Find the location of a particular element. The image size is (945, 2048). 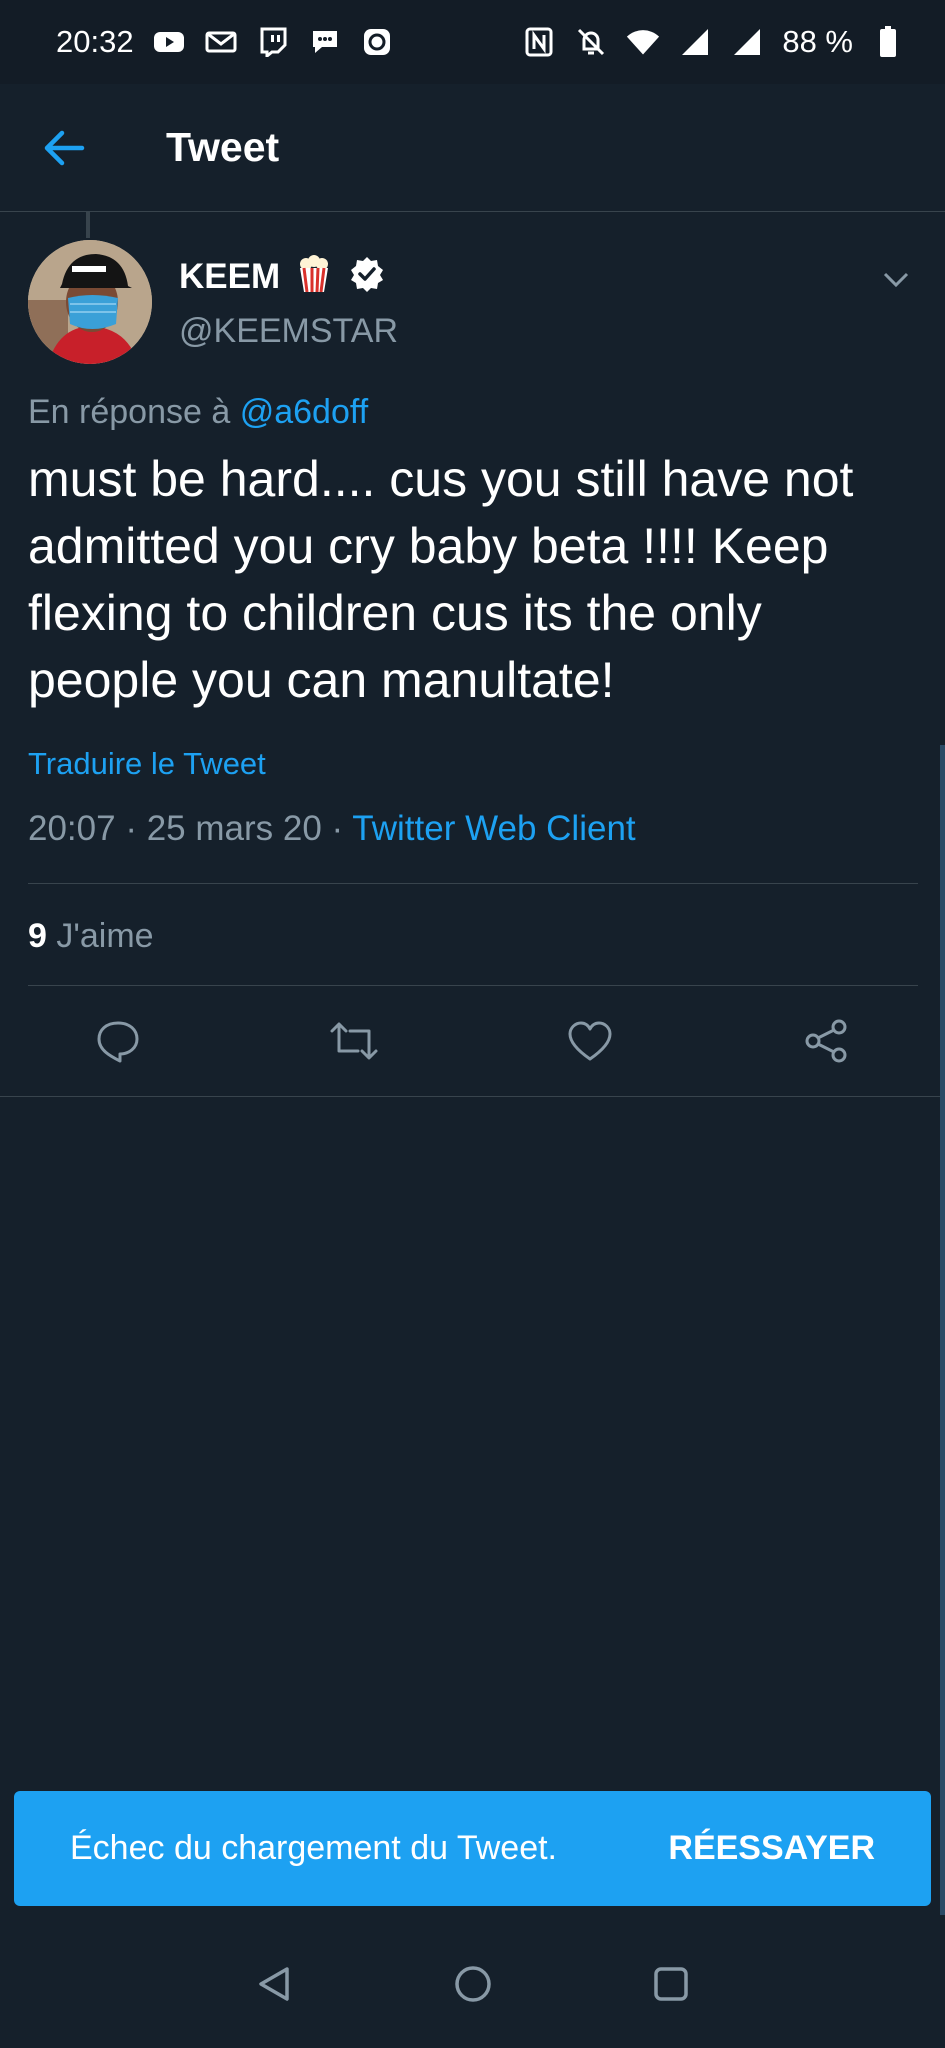

wifi-icon is located at coordinates (643, 42).